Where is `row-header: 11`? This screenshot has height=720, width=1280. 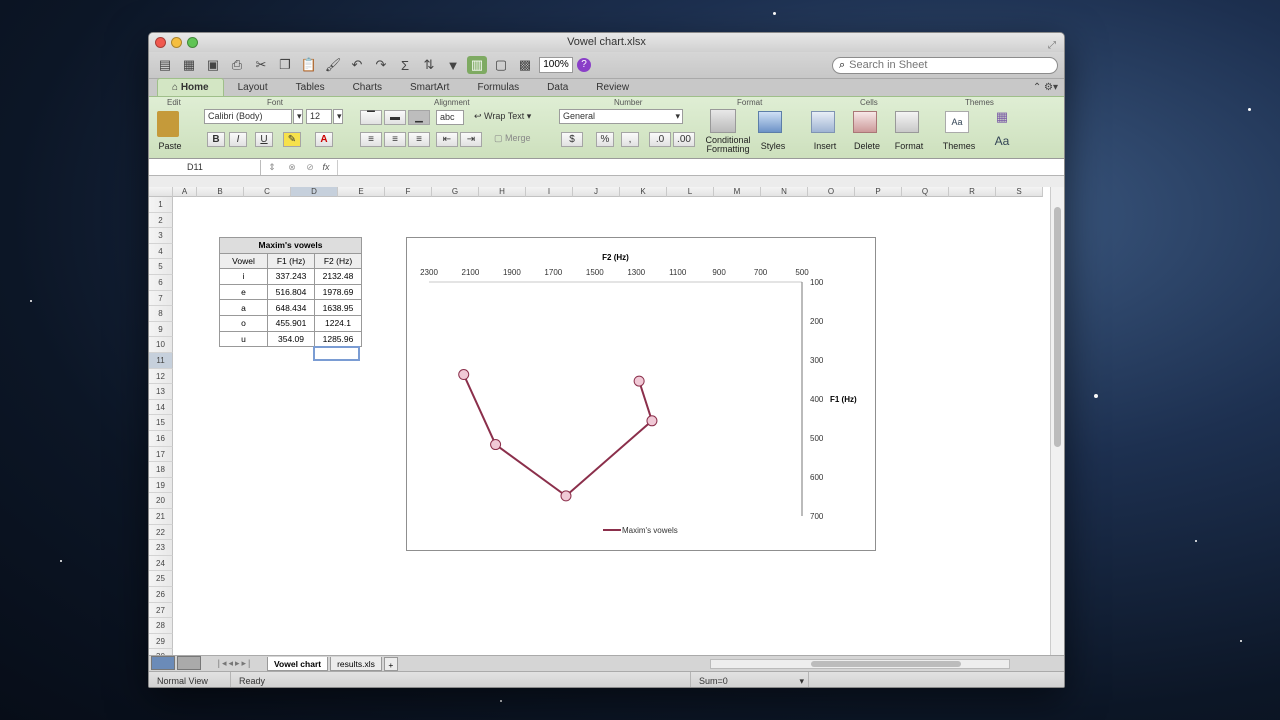
row-header: 11 is located at coordinates (161, 361).